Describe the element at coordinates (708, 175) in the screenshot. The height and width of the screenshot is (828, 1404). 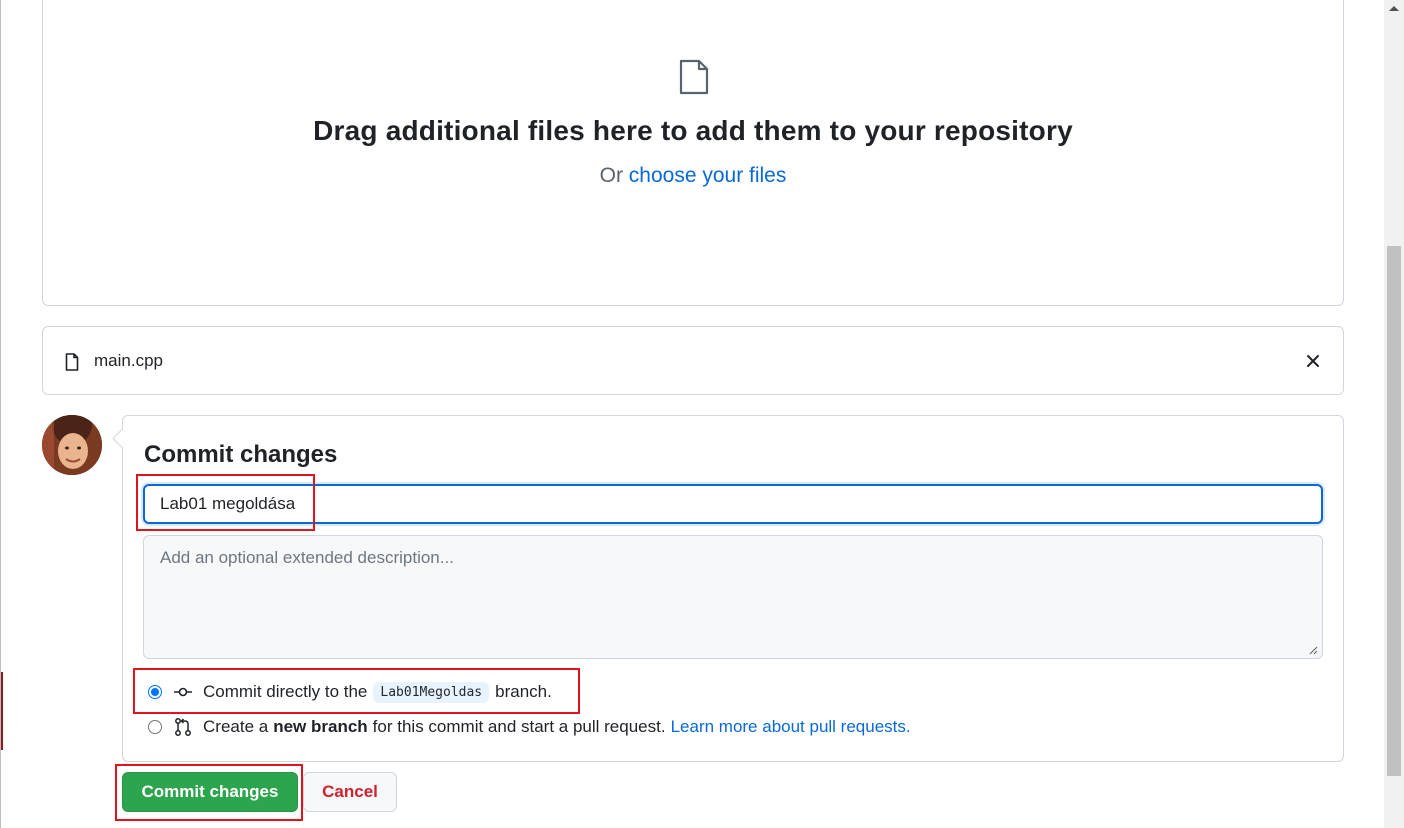
I see `choose-files-link: choose your files` at that location.